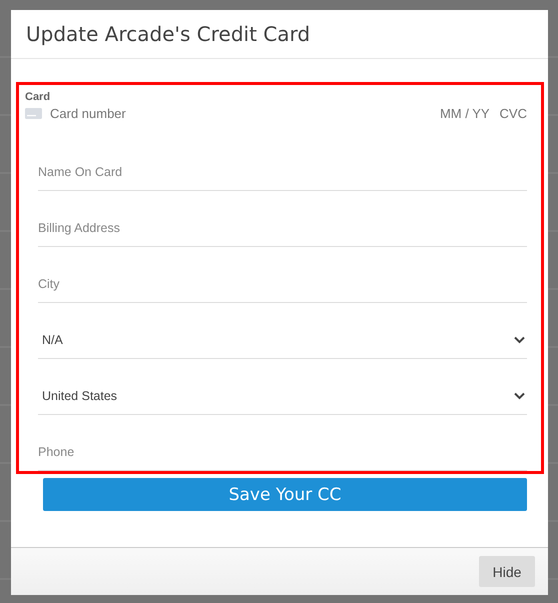 This screenshot has width=558, height=603. I want to click on card-label: Card, so click(38, 97).